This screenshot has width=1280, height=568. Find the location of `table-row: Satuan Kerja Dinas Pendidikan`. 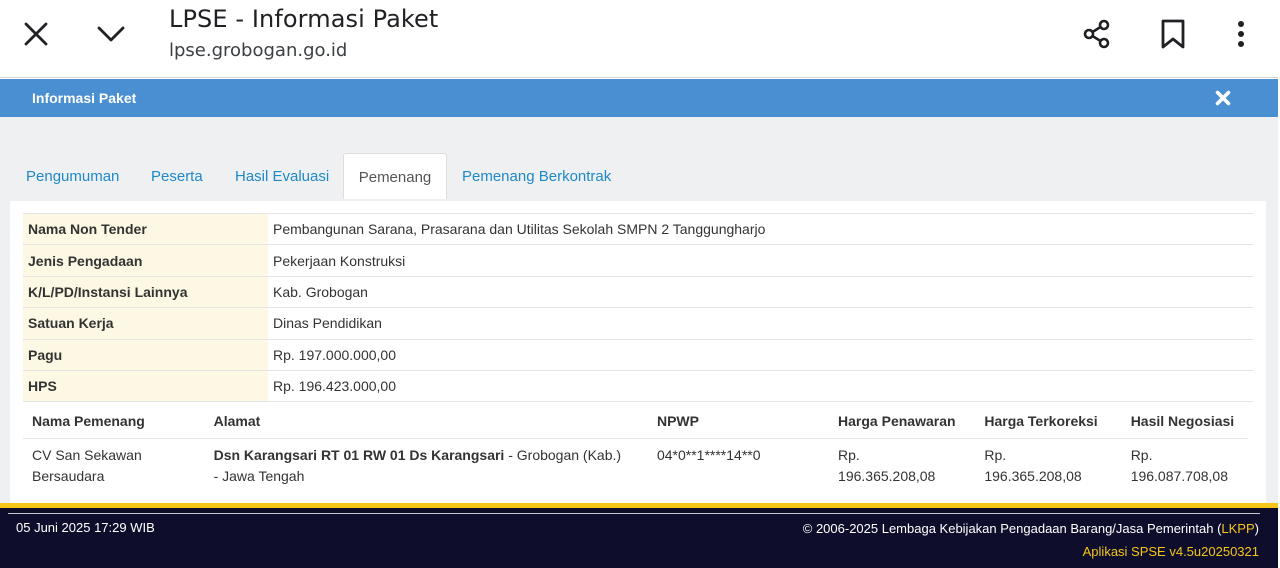

table-row: Satuan Kerja Dinas Pendidikan is located at coordinates (638, 323).